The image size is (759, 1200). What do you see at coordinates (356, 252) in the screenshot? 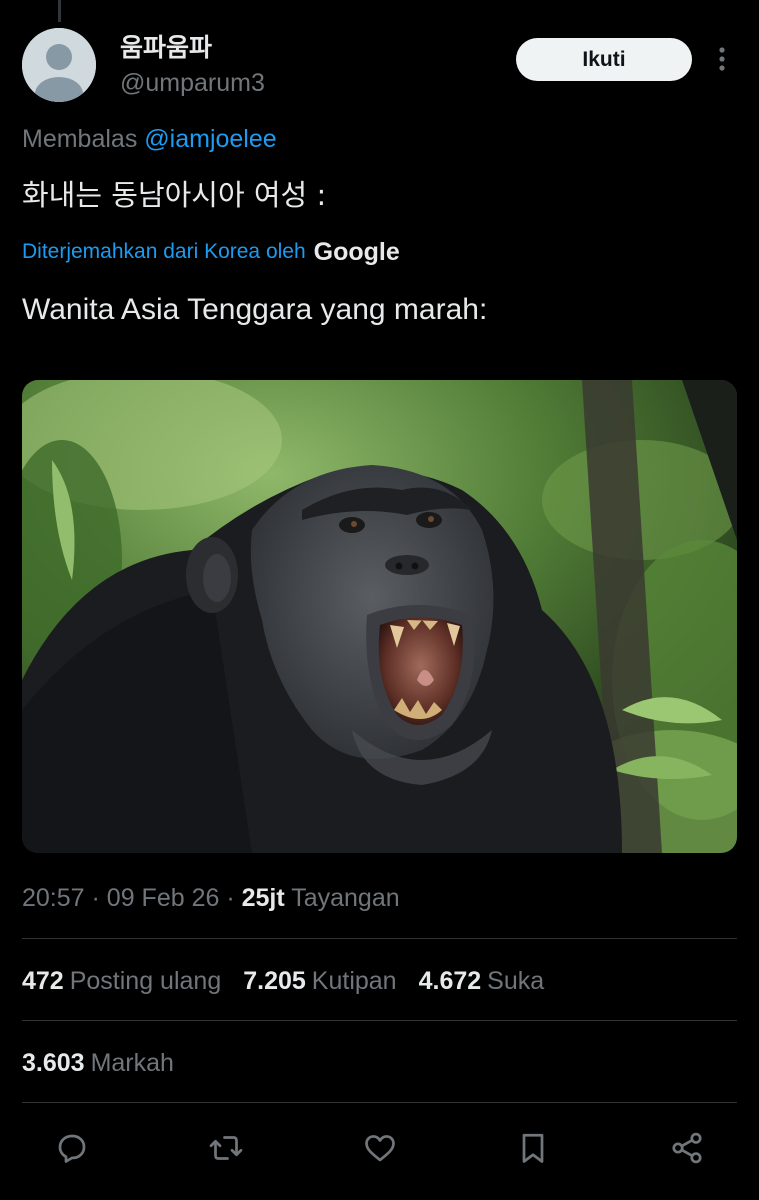
I see `google-logo: Google` at bounding box center [356, 252].